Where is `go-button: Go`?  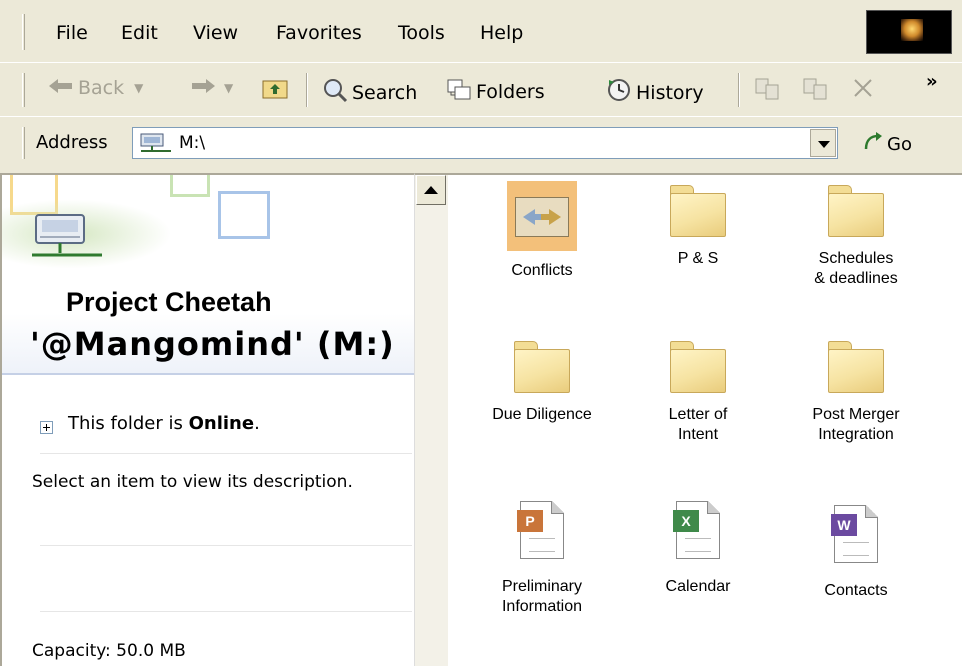 go-button: Go is located at coordinates (887, 144).